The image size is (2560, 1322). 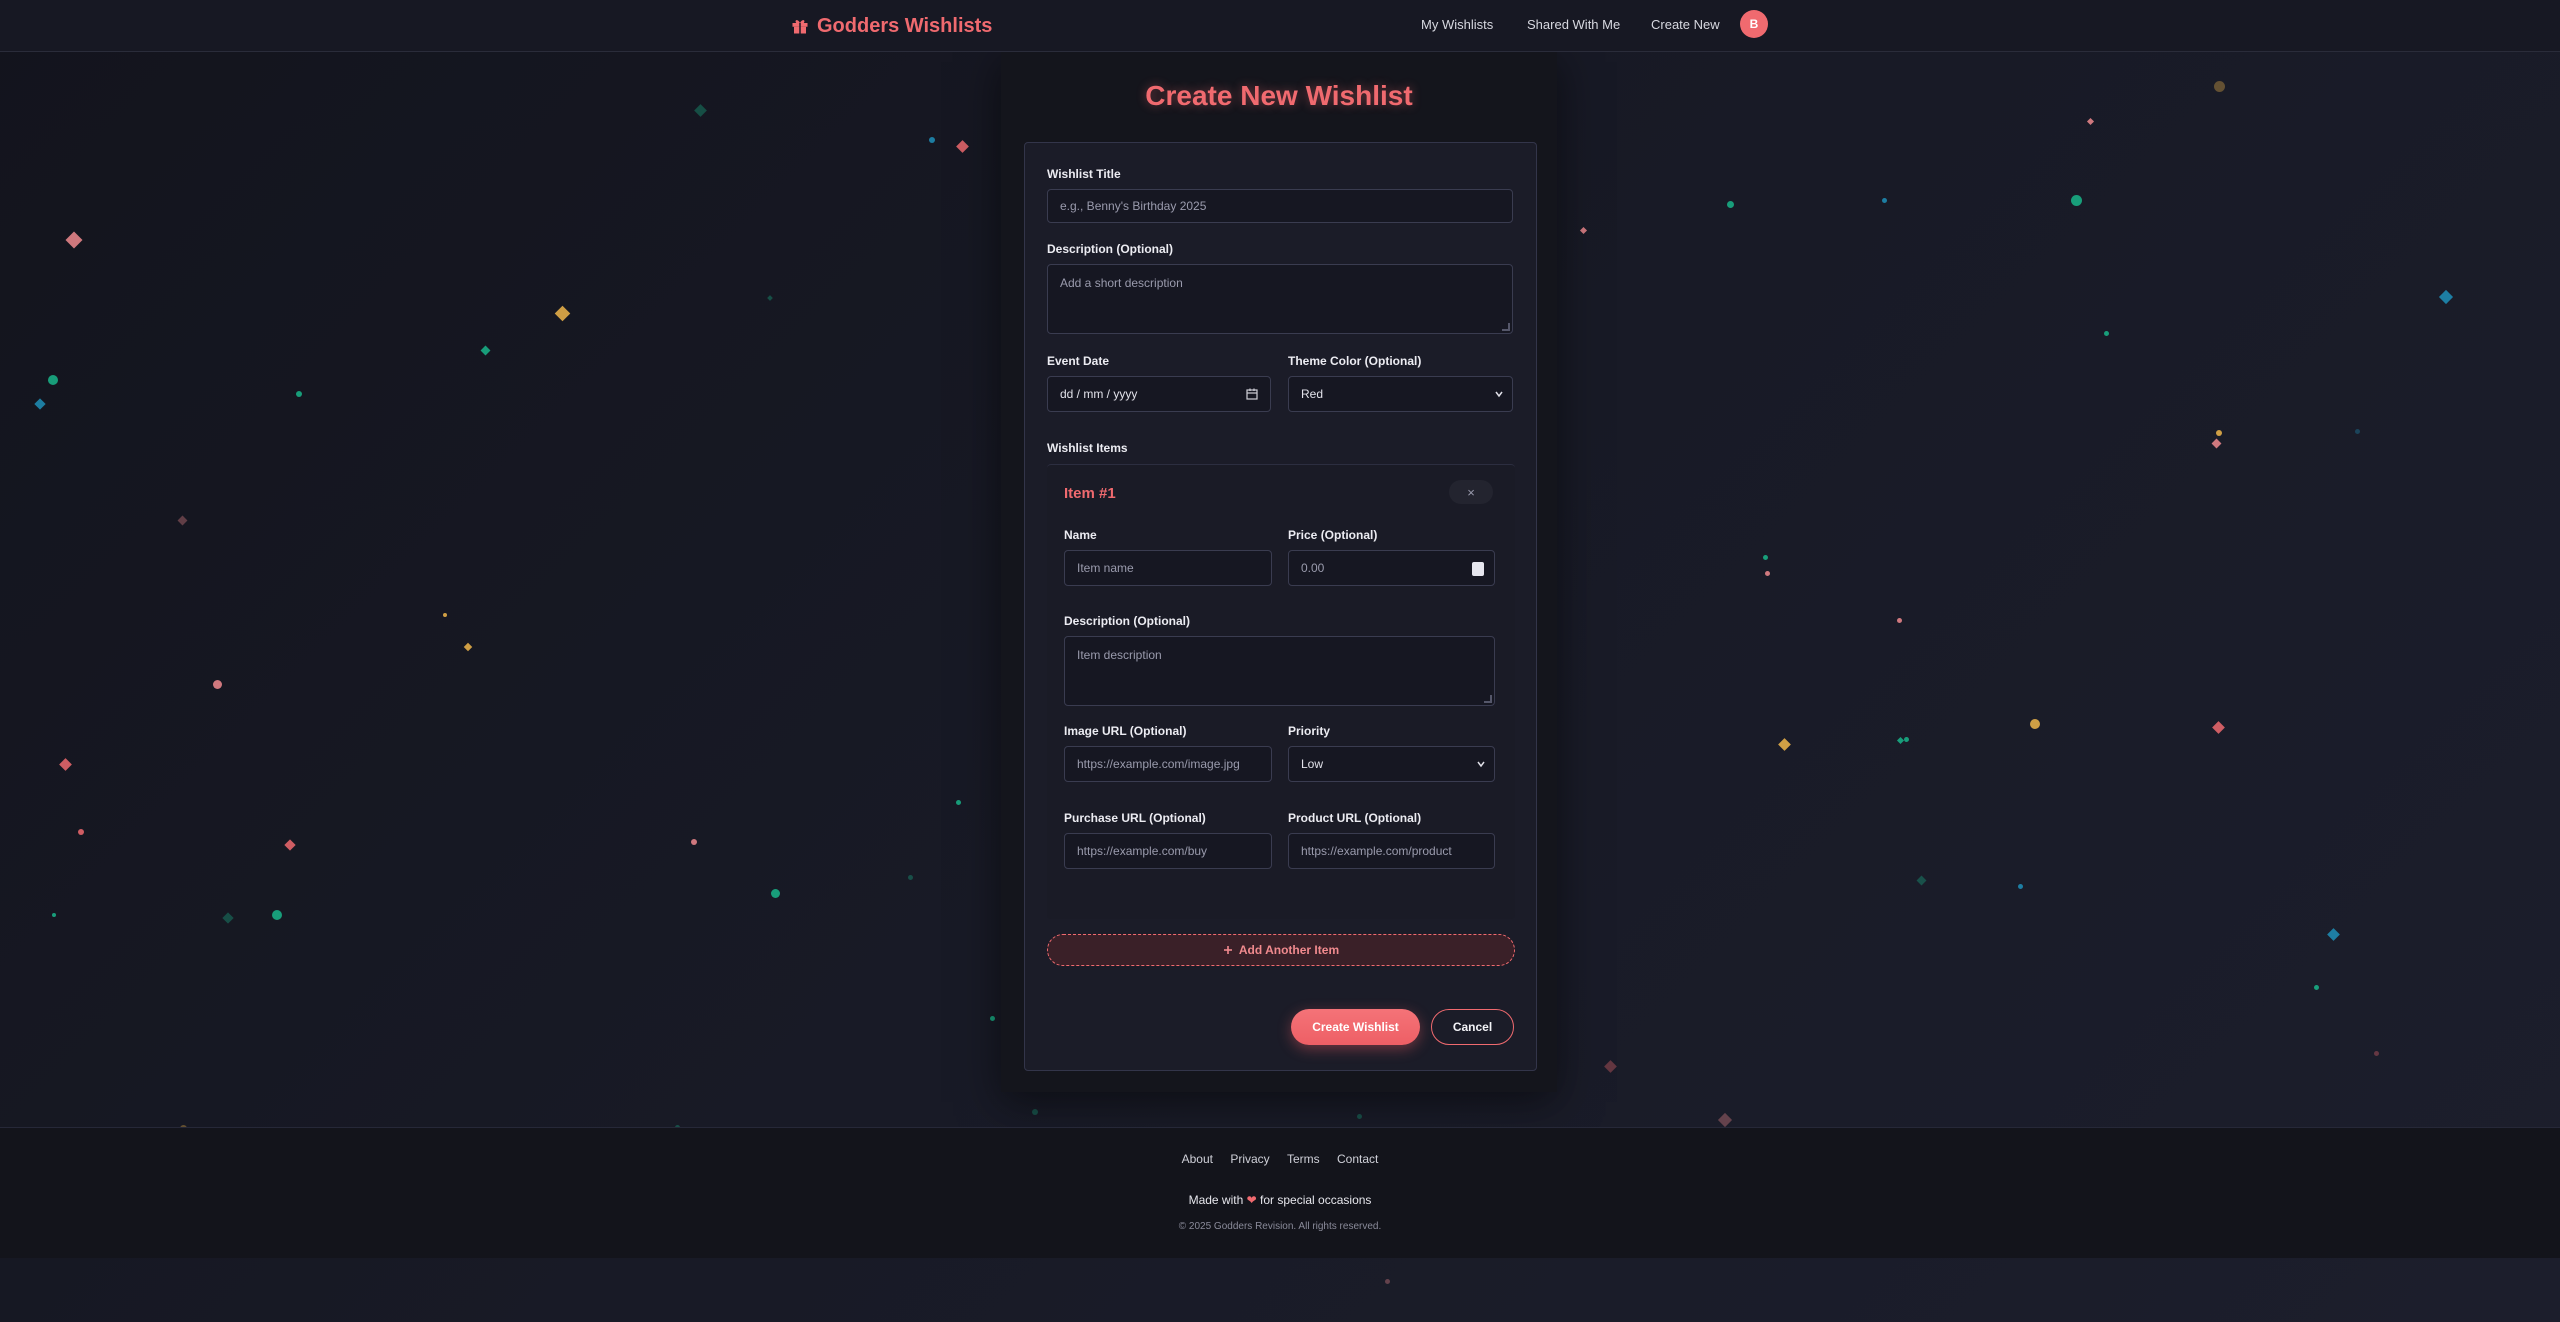 I want to click on item-image-input: https://example.com/image.jpg, so click(x=1168, y=764).